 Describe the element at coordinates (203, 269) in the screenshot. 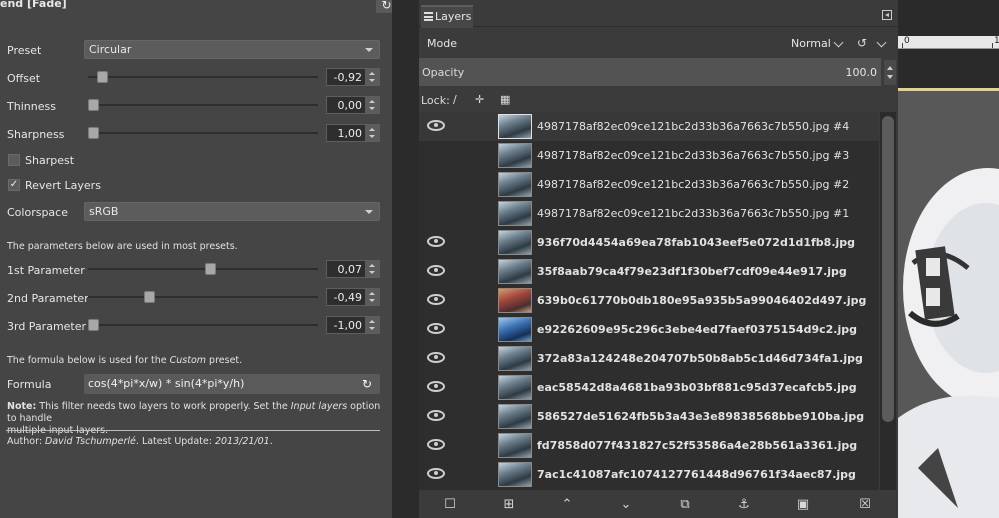

I see `param1-slider` at that location.